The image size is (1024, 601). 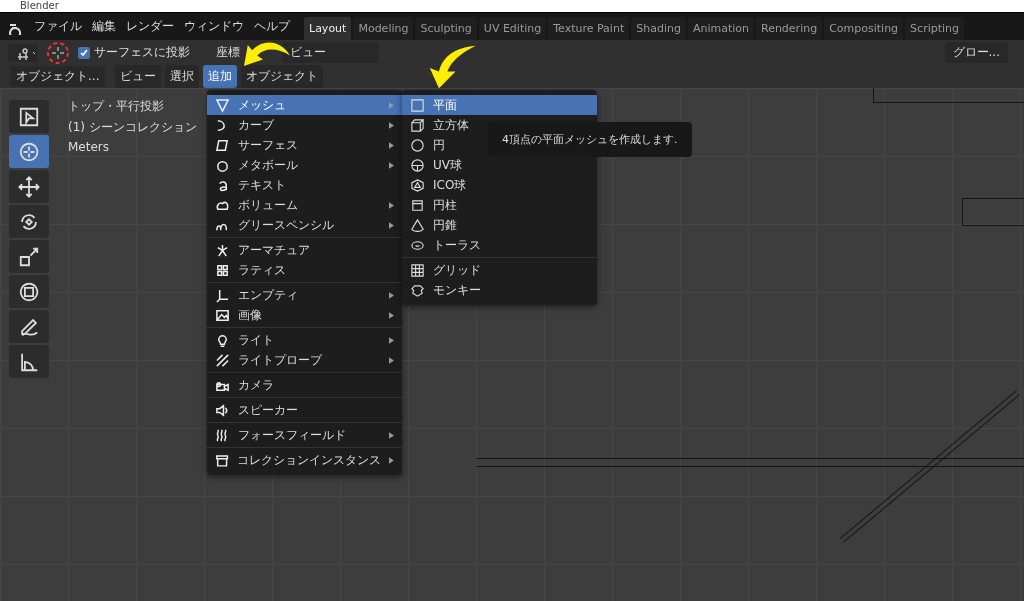 I want to click on tooltip: 4頂点の平面メッシュを作成します., so click(x=590, y=139).